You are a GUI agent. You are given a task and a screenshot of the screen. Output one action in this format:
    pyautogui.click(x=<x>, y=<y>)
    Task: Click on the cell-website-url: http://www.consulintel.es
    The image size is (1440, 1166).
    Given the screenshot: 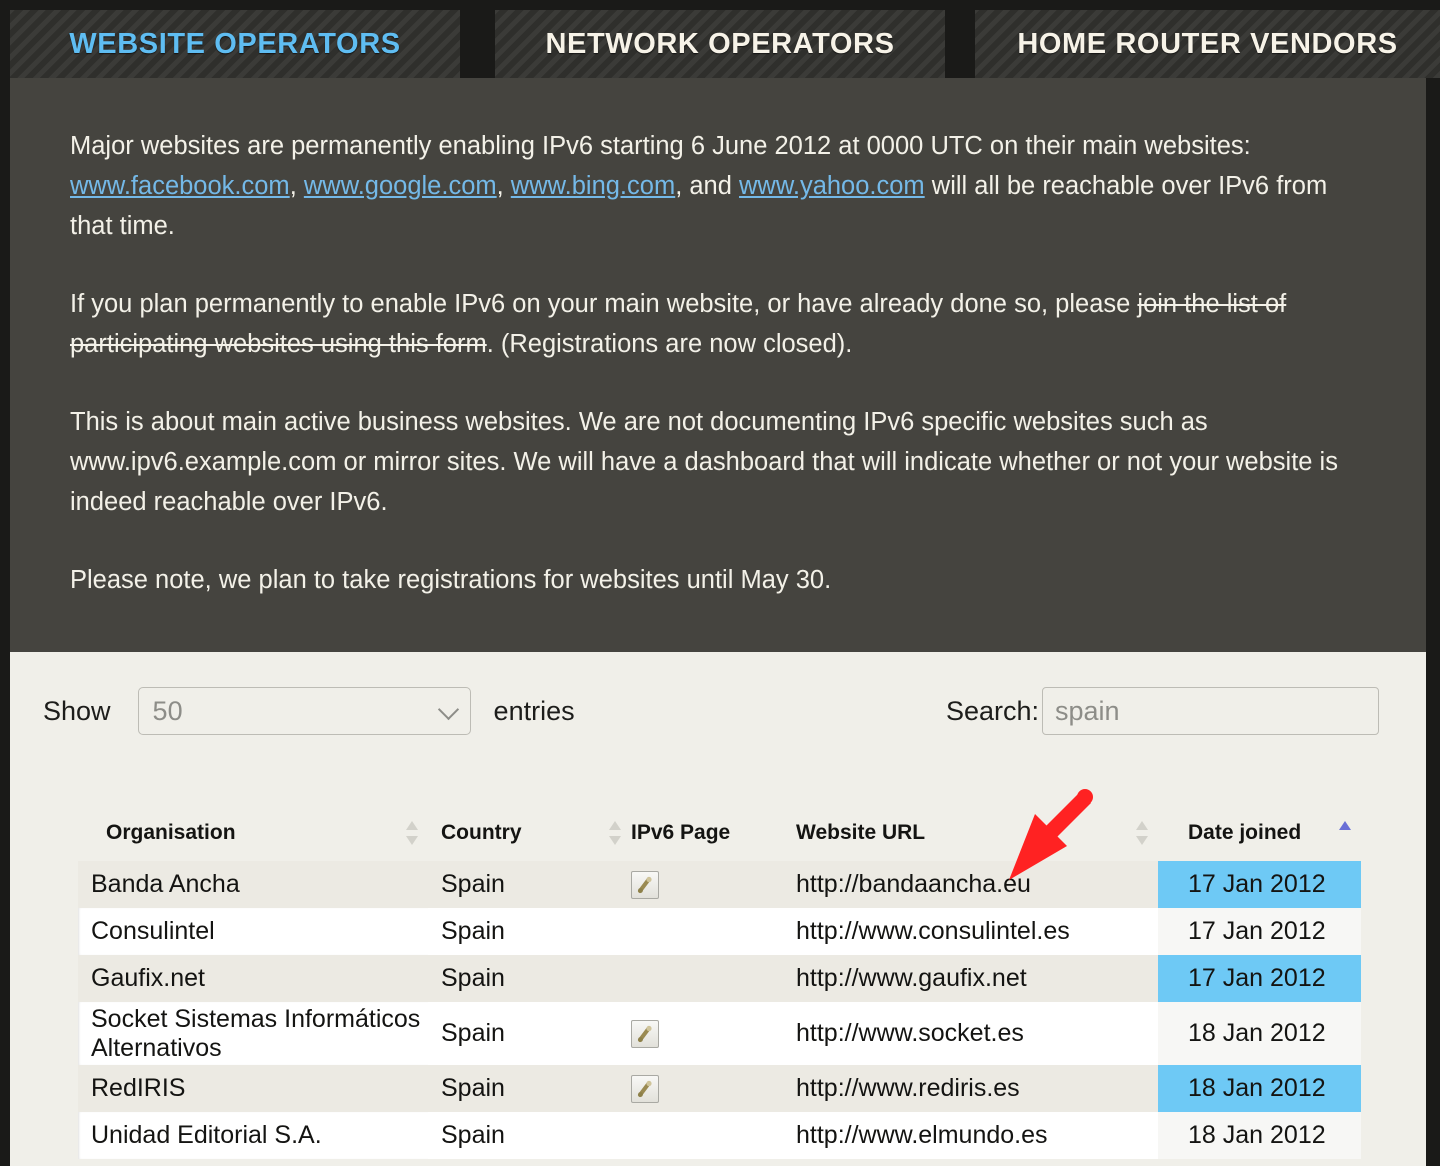 What is the action you would take?
    pyautogui.click(x=970, y=931)
    